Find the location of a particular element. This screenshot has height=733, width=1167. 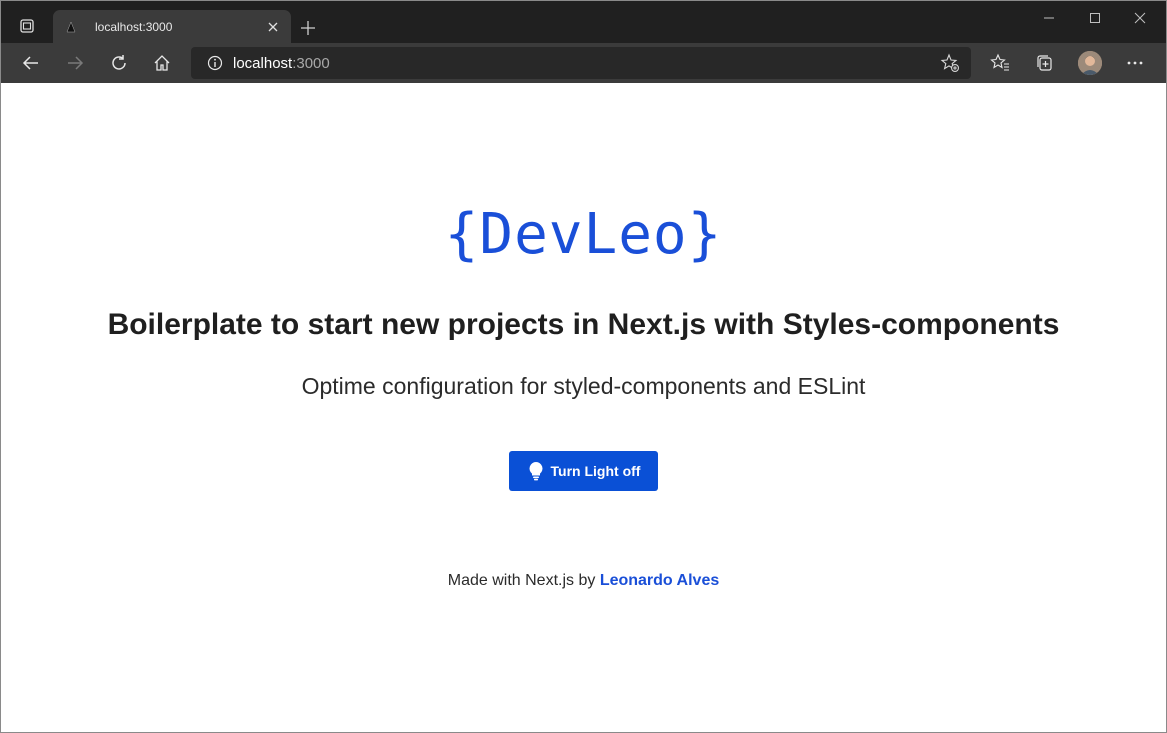

devleo-logo: {DevLeo} is located at coordinates (583, 234).